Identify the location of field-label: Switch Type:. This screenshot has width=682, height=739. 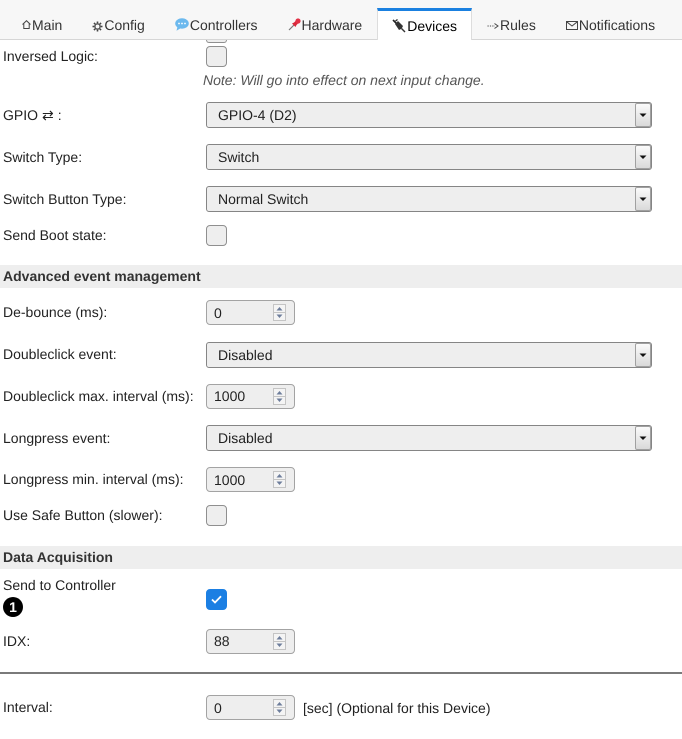
(42, 156).